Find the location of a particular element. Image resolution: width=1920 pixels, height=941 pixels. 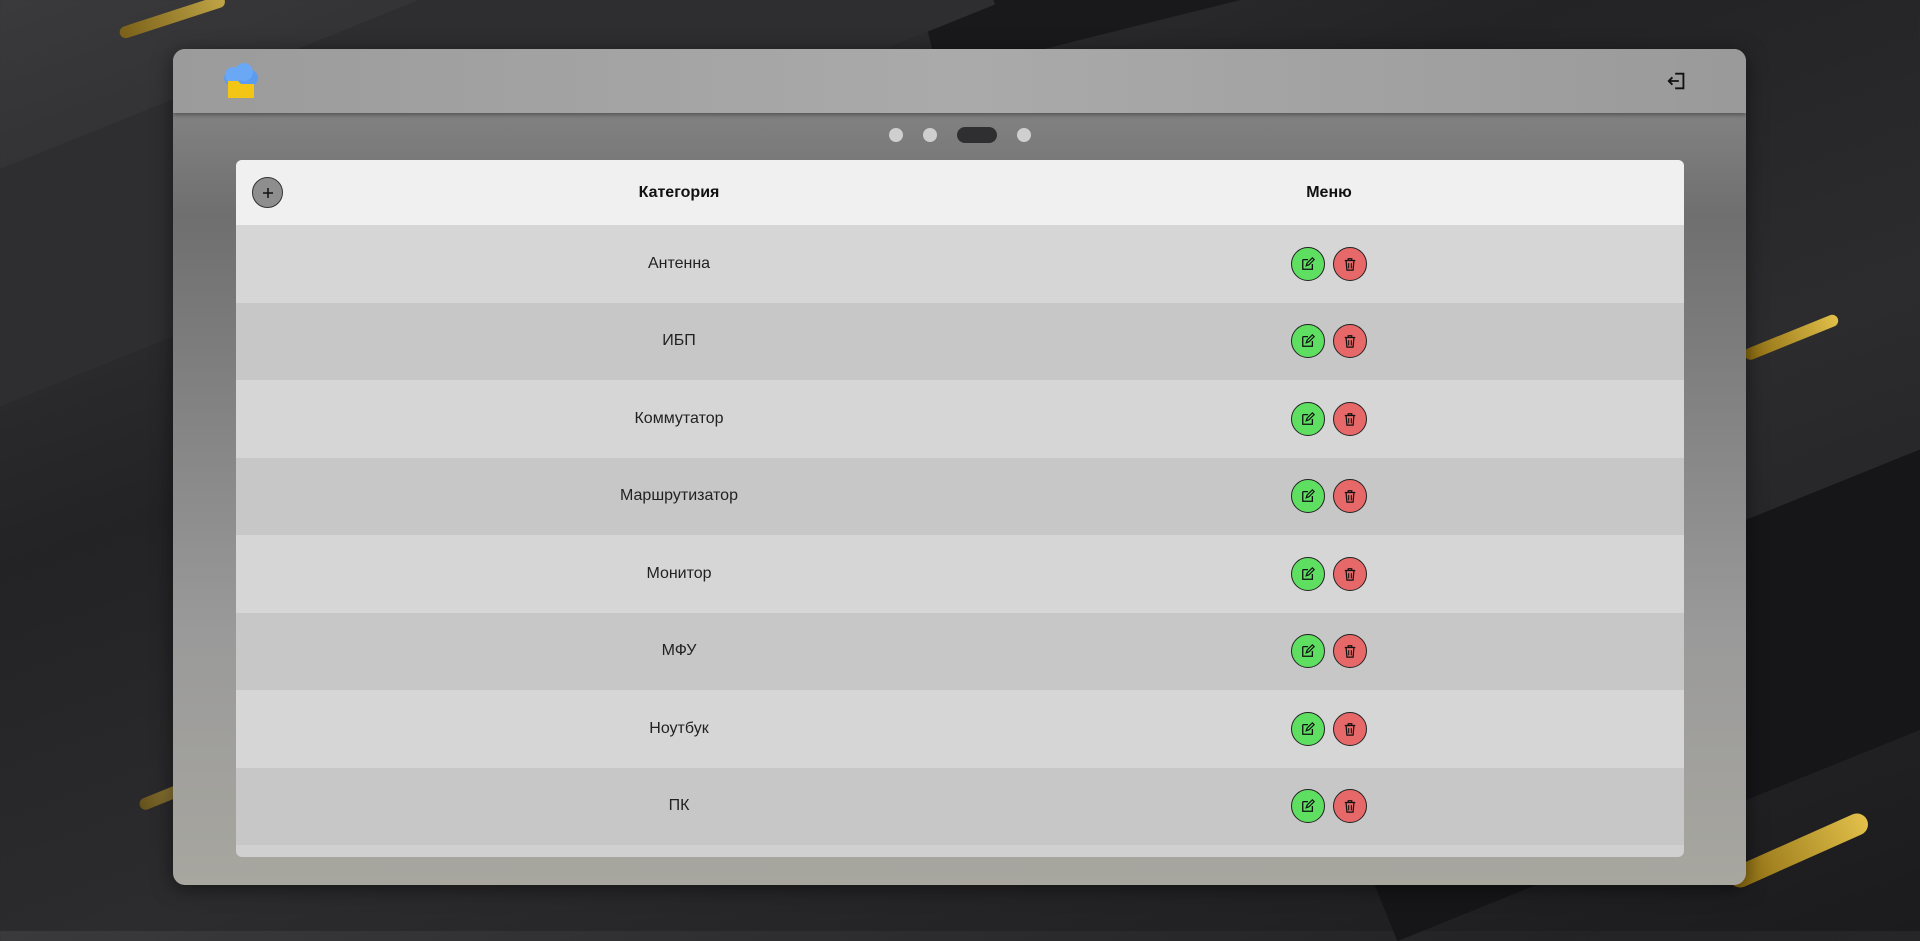

table-row: Коммутатор is located at coordinates (960, 419).